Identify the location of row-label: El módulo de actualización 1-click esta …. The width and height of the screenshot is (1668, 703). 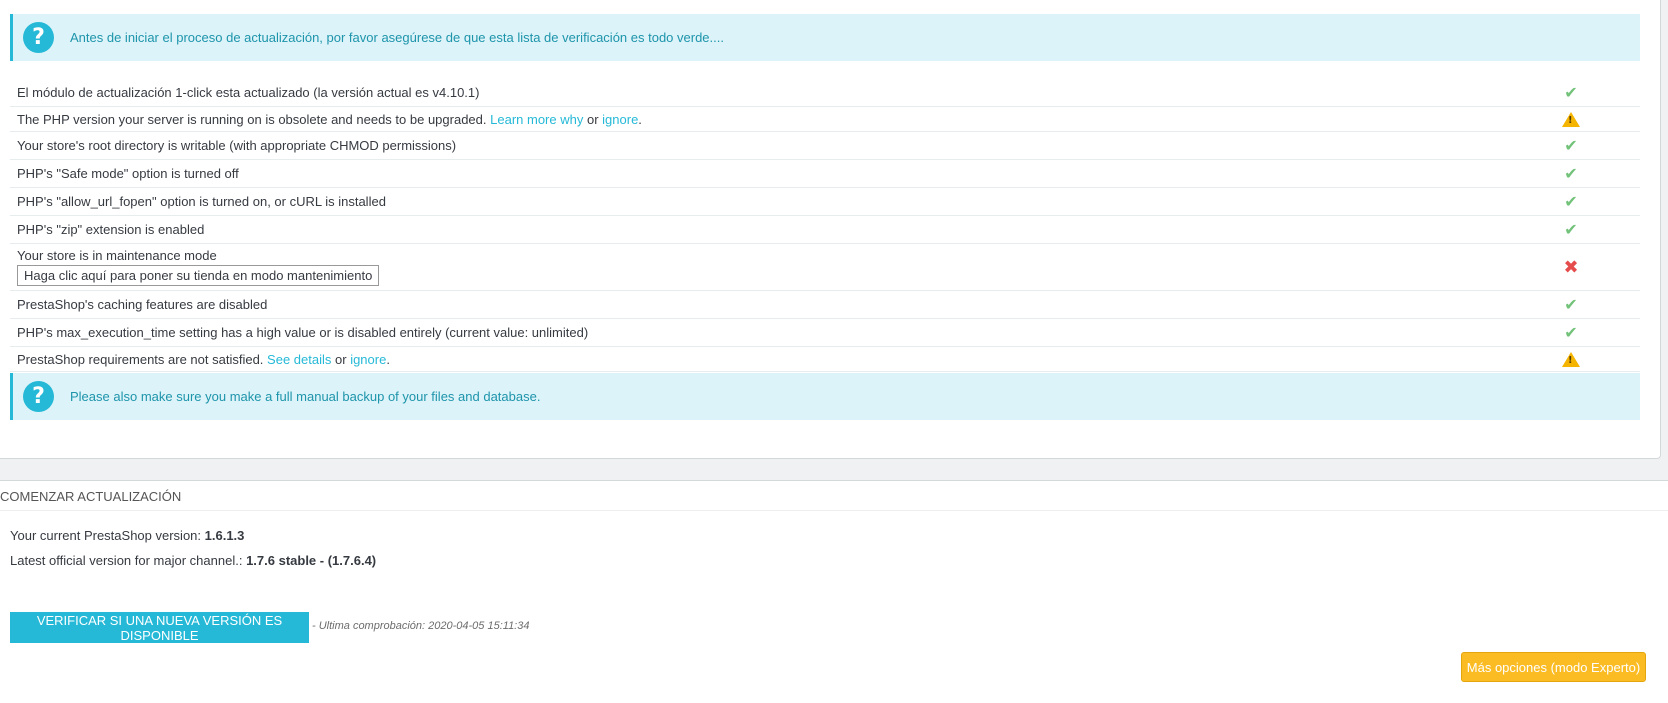
(775, 93).